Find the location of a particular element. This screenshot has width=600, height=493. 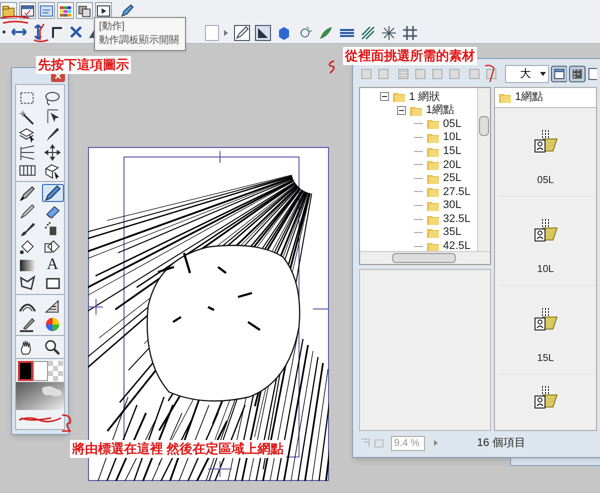

corner-icon is located at coordinates (57, 32).